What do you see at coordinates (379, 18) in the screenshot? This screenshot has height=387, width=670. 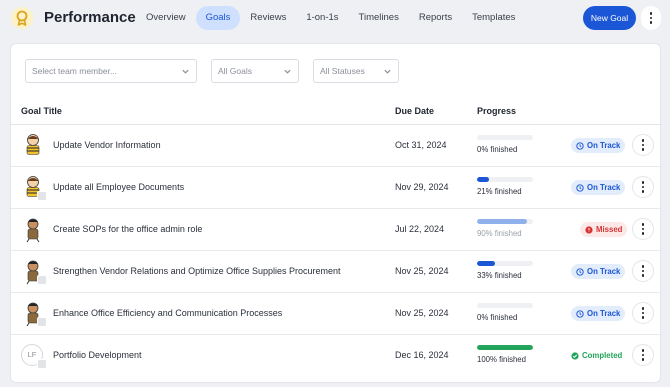 I see `tab-timelines: Timelines` at bounding box center [379, 18].